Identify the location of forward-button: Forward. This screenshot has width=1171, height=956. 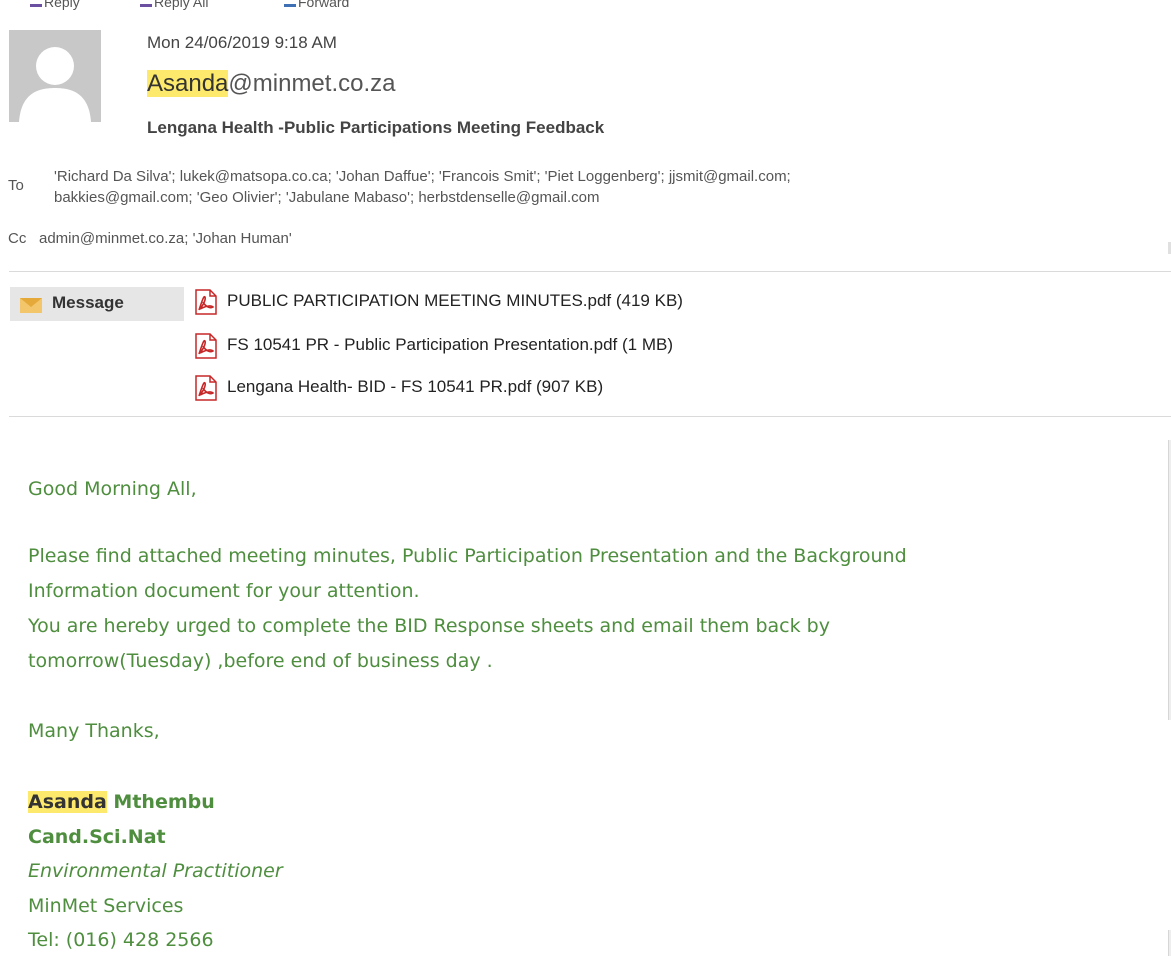
(316, 5).